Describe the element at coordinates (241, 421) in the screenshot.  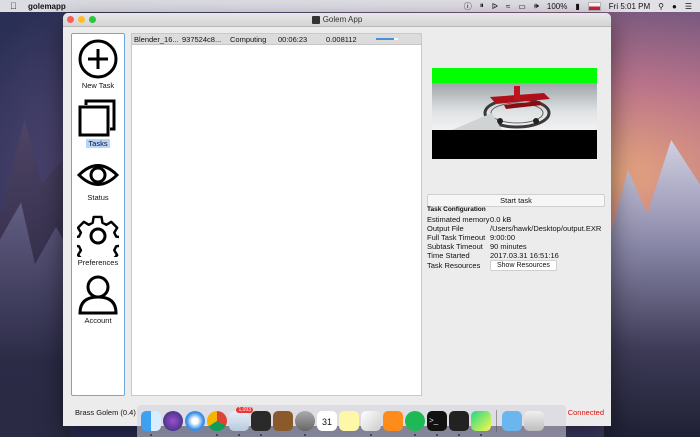
I see `mail-icon: 1,093` at that location.